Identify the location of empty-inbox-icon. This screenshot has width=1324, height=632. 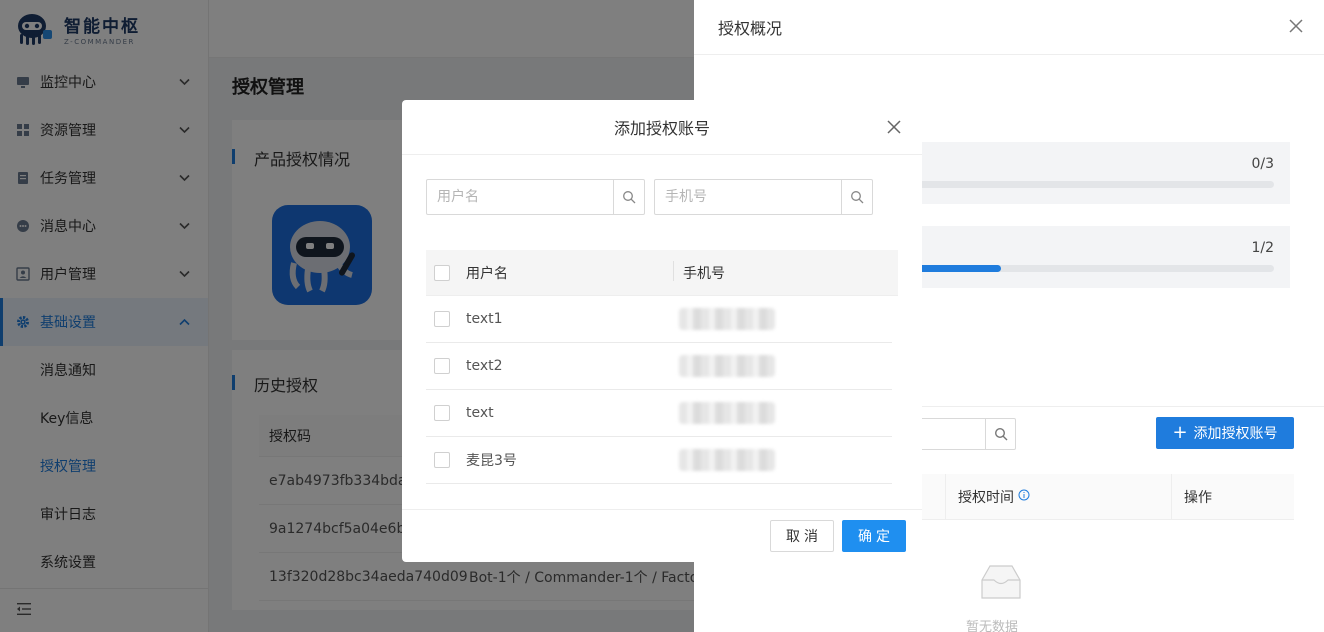
(1001, 584).